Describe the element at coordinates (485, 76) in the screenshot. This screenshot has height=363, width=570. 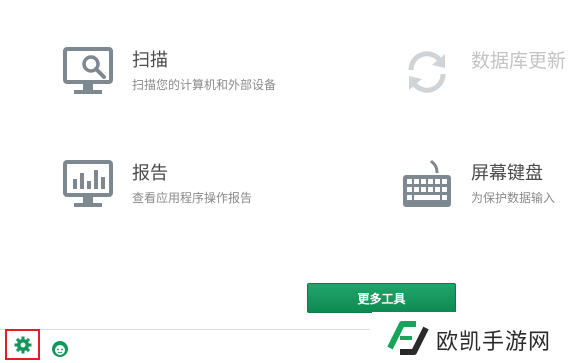
I see `database-update-tile: 数据库更新` at that location.